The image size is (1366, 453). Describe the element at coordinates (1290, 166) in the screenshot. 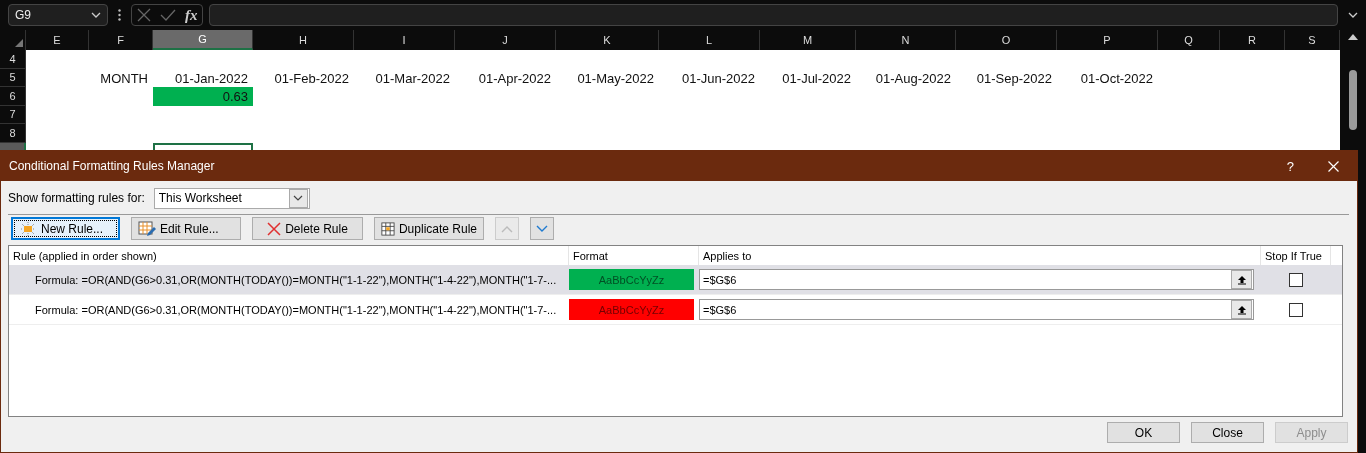

I see `help-button: ?` at that location.